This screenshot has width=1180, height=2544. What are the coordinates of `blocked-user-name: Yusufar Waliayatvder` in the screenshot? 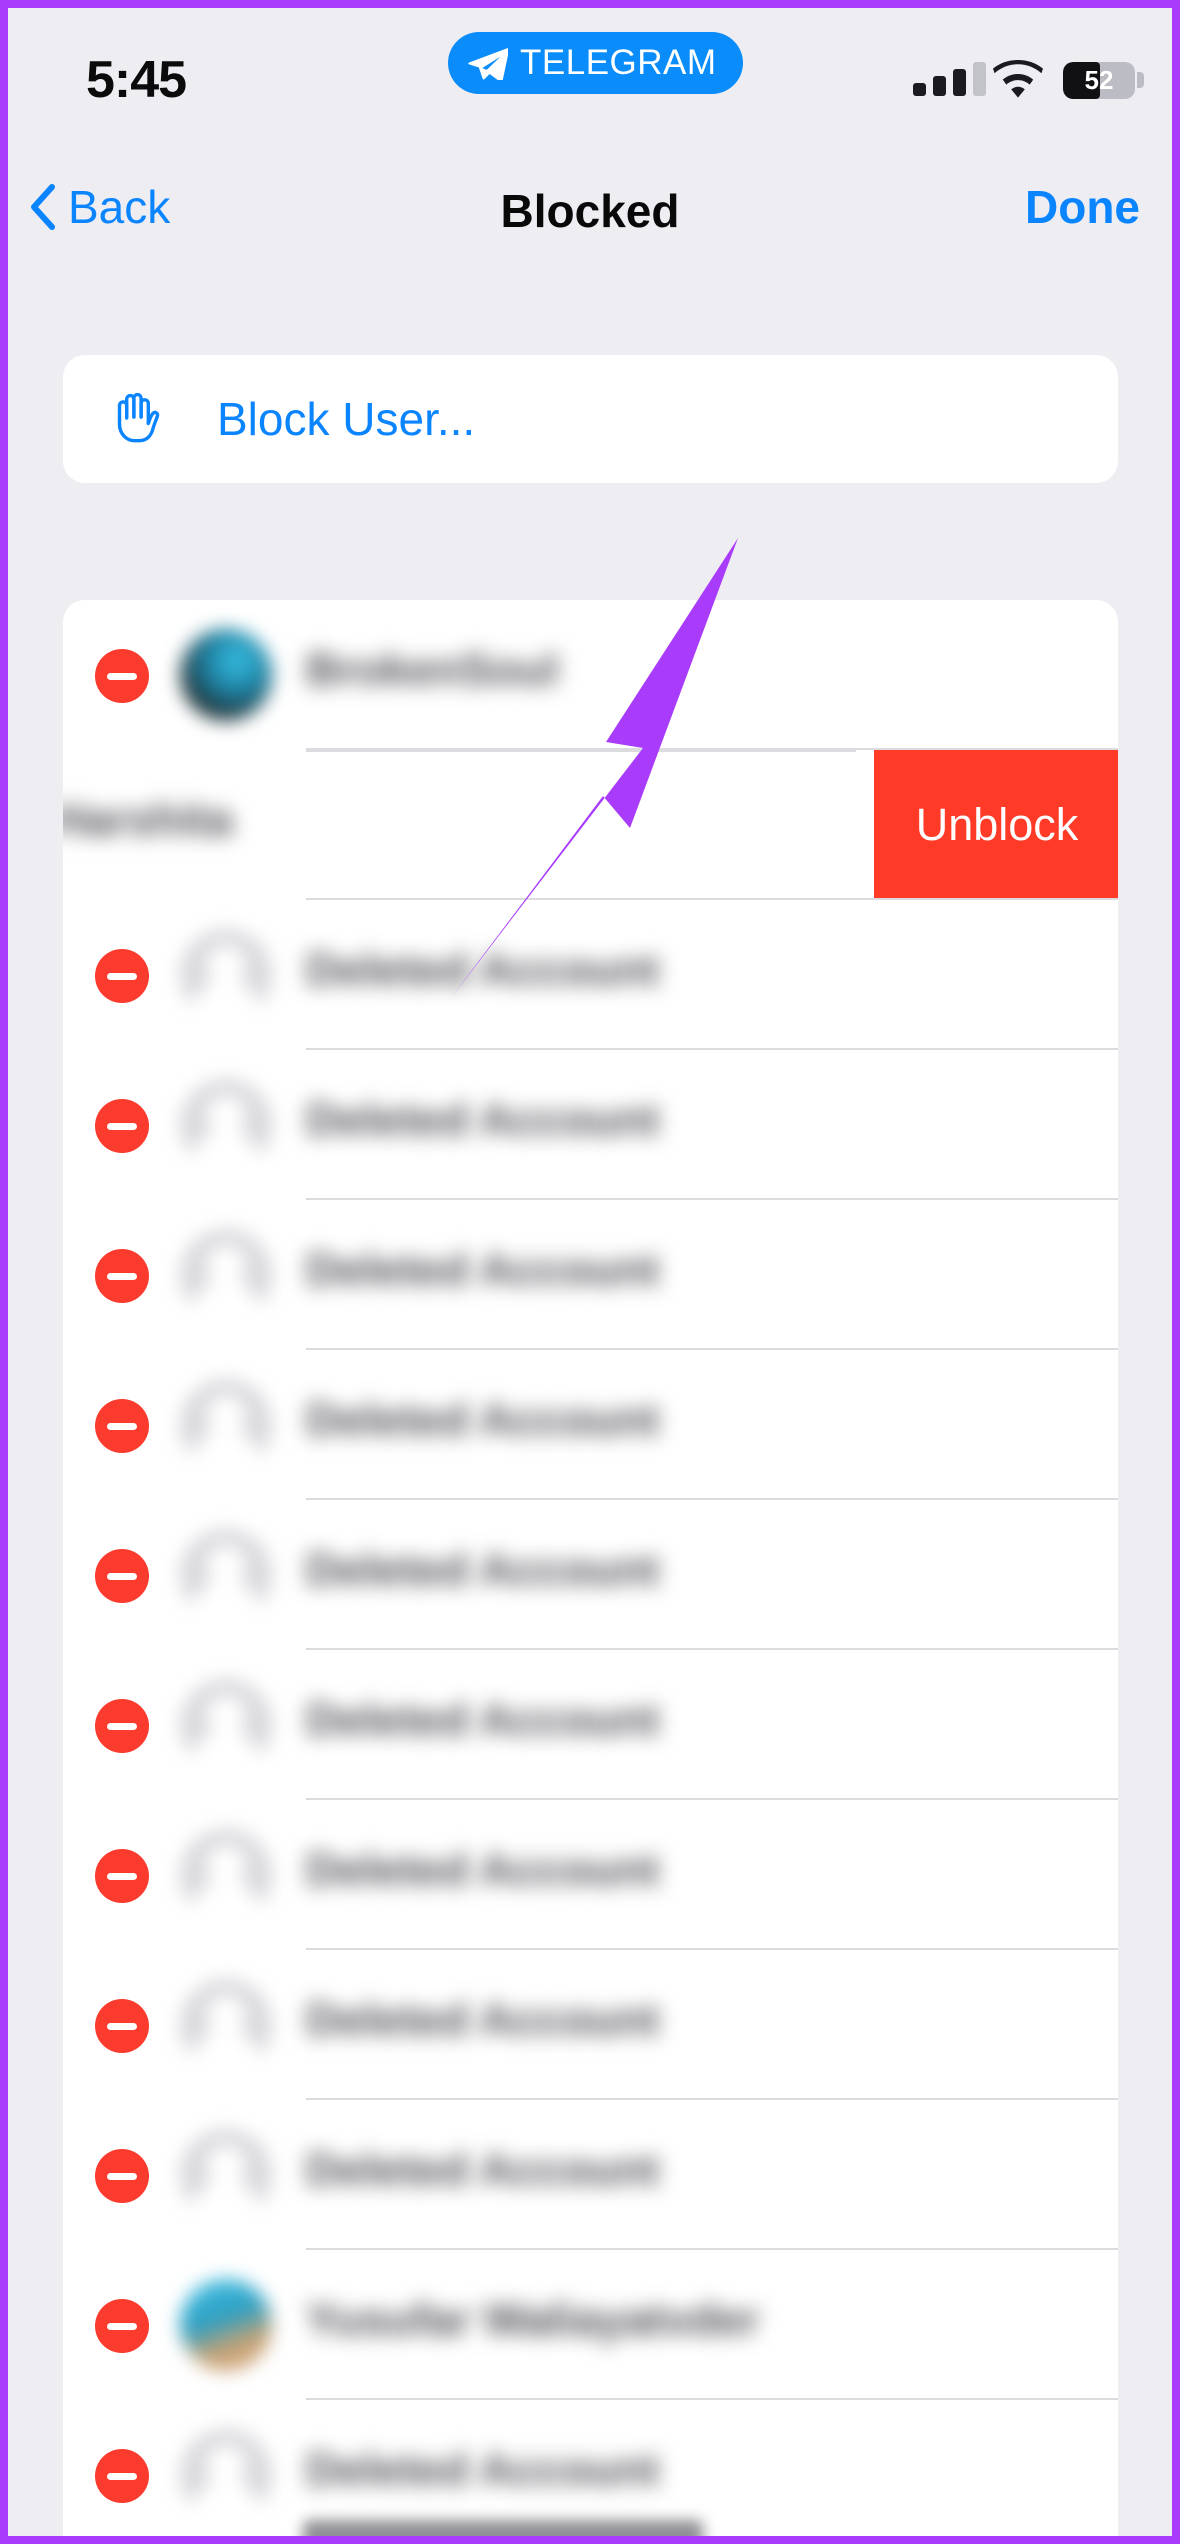 It's located at (533, 2319).